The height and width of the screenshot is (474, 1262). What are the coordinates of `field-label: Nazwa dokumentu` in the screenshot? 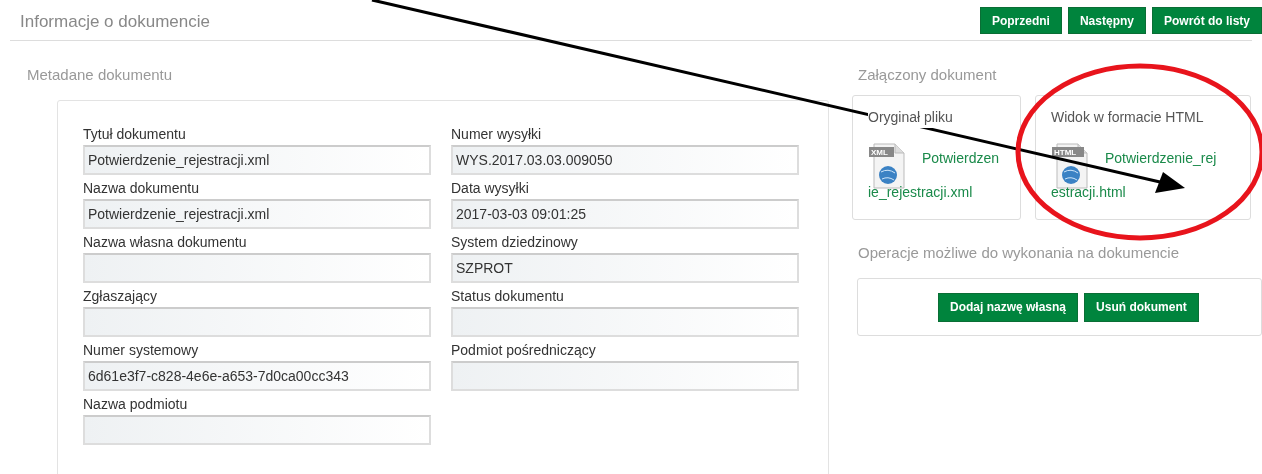 It's located at (141, 187).